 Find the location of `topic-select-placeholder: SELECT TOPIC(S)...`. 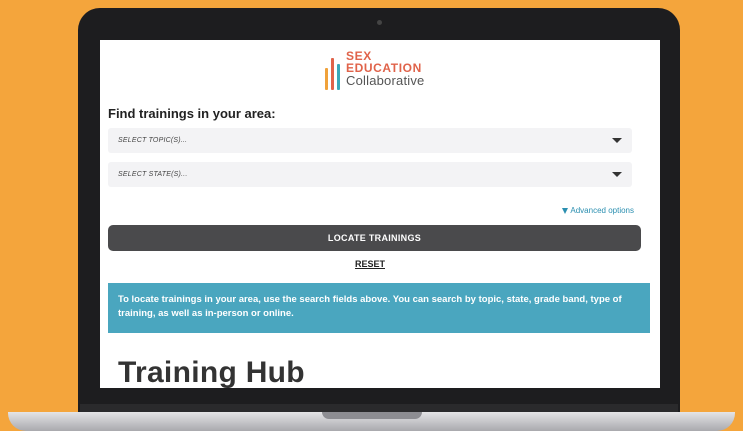

topic-select-placeholder: SELECT TOPIC(S)... is located at coordinates (153, 140).